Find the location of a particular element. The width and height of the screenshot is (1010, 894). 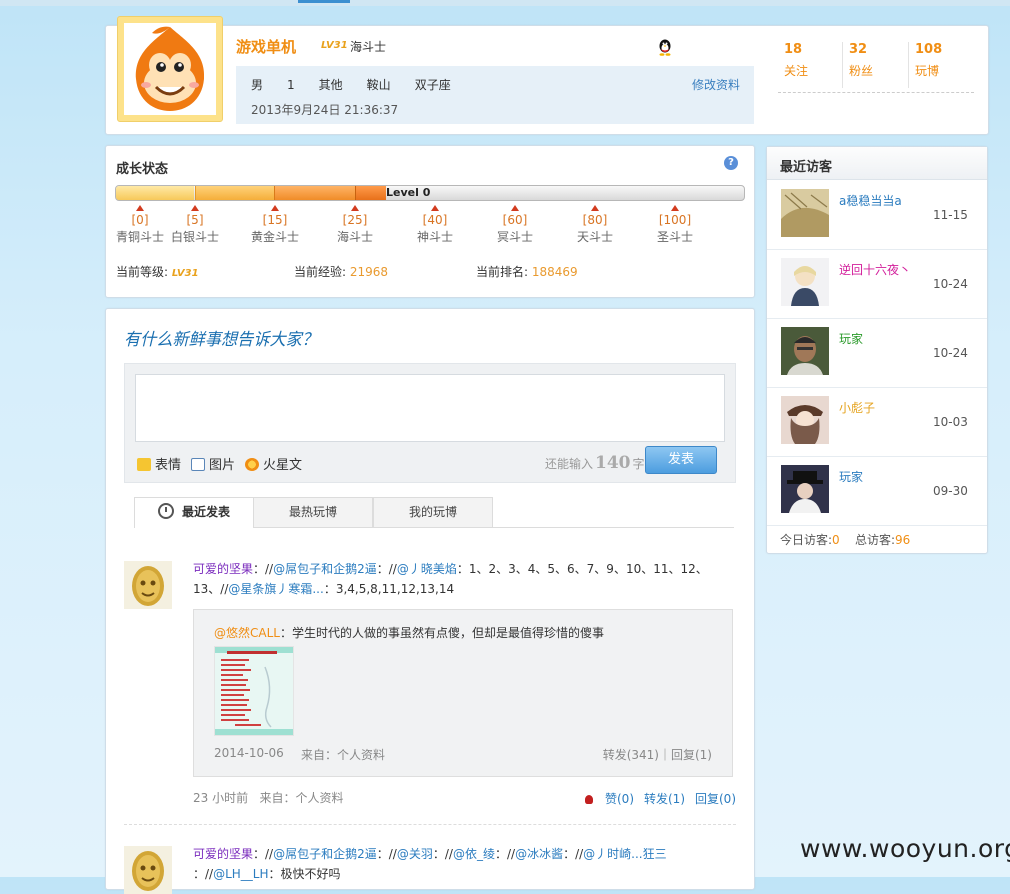

forward-button: 转发(1) is located at coordinates (664, 799).